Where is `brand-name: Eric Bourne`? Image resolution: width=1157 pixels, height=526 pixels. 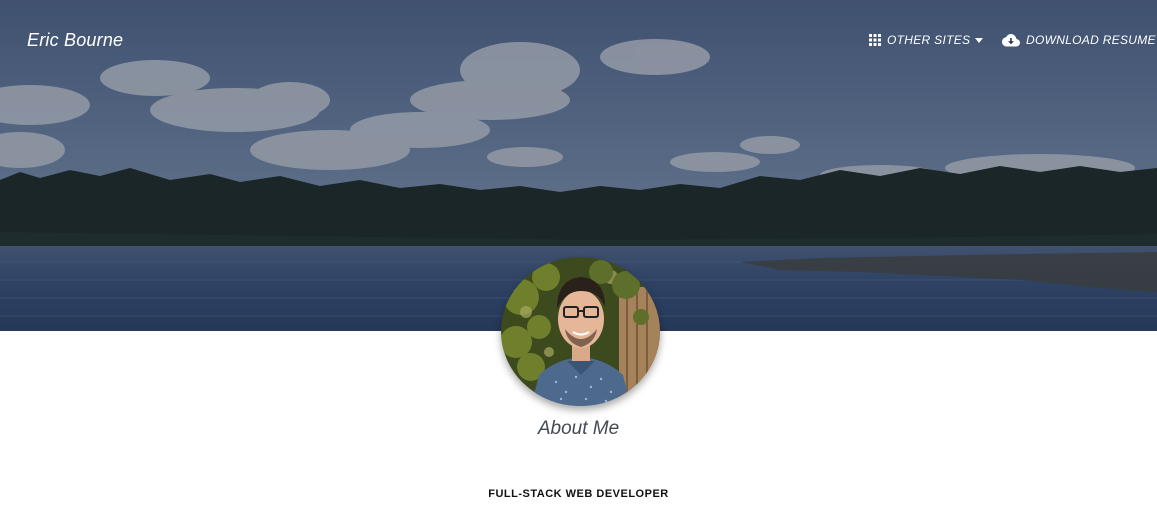 brand-name: Eric Bourne is located at coordinates (75, 40).